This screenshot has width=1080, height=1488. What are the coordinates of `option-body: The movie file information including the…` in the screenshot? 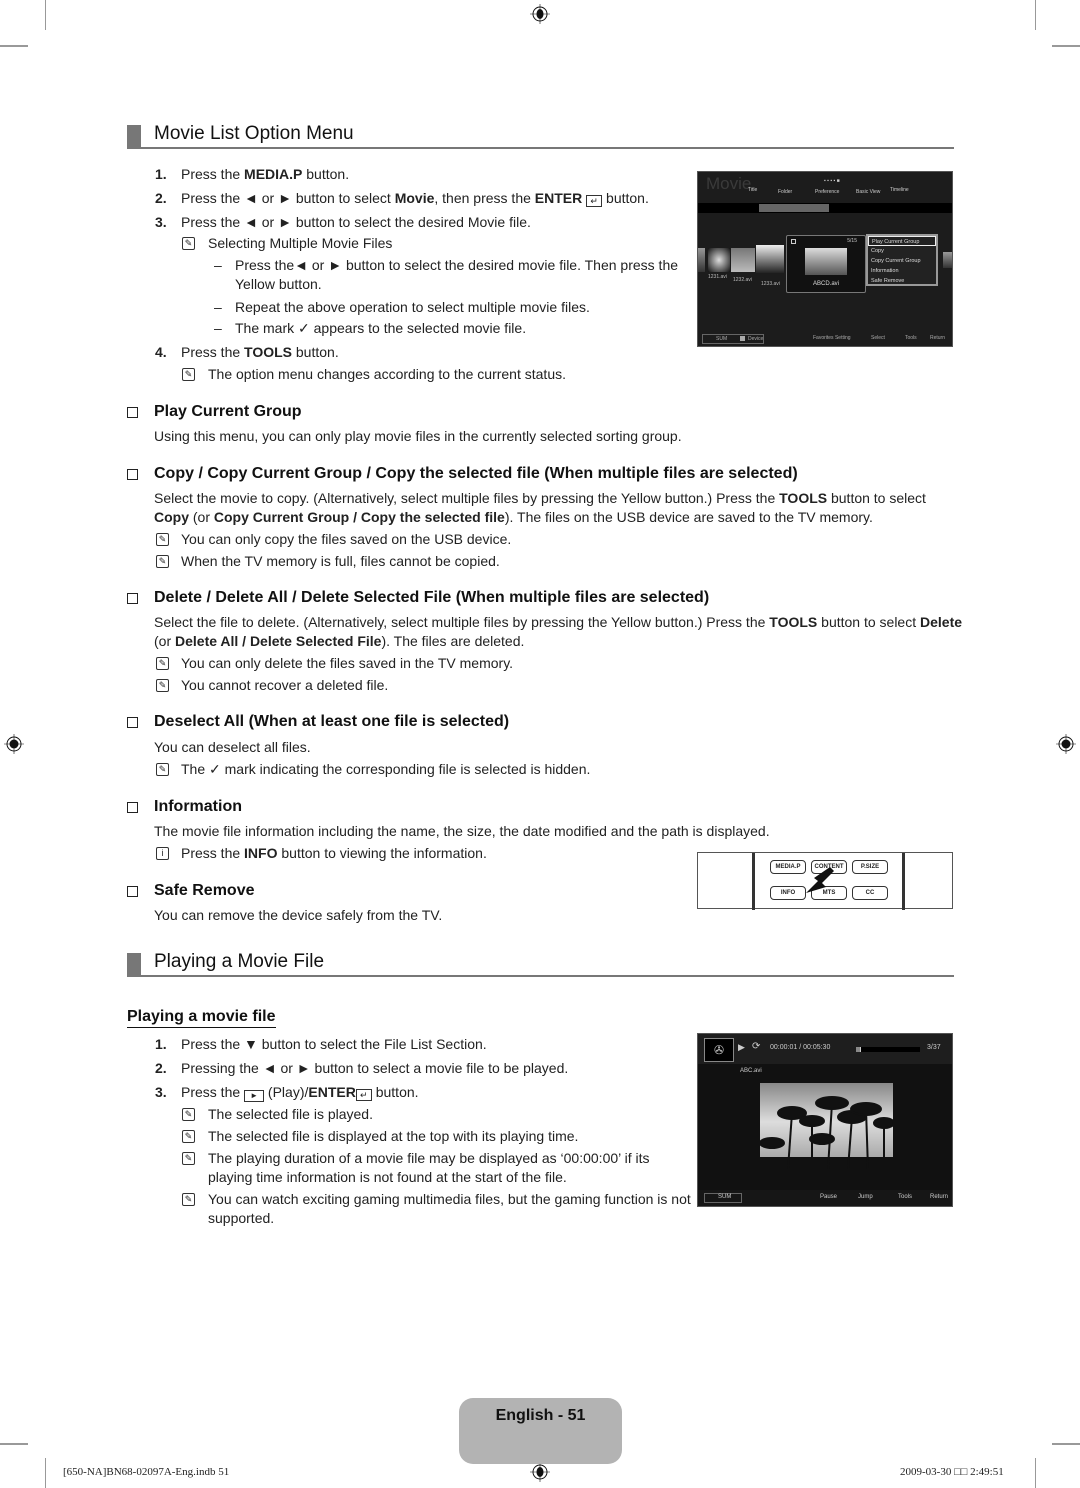 It's located at (462, 831).